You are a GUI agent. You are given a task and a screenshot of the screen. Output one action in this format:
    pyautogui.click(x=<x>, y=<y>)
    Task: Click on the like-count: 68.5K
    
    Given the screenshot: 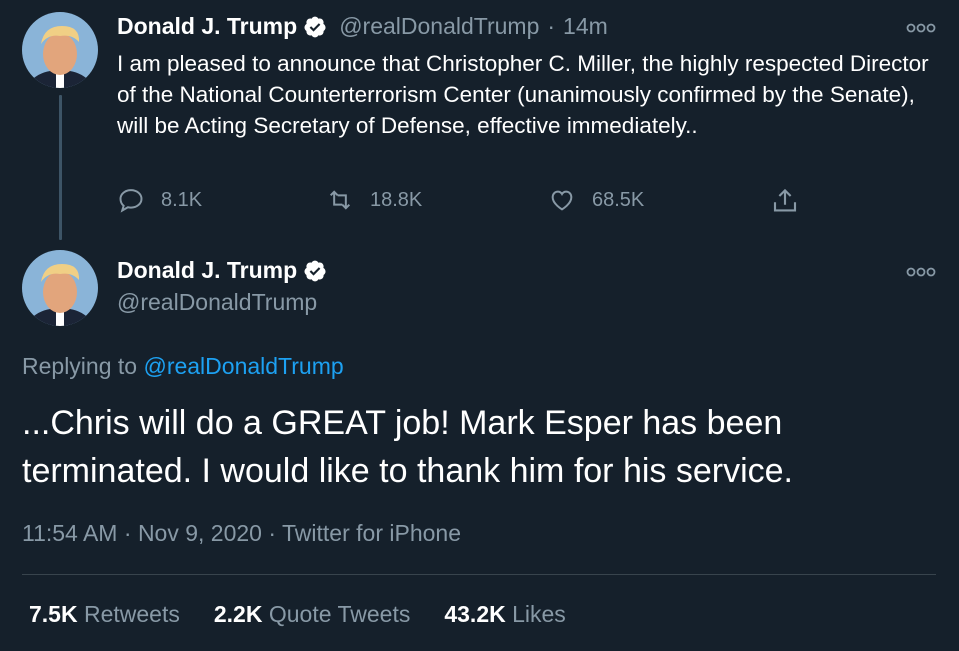 What is the action you would take?
    pyautogui.click(x=618, y=199)
    